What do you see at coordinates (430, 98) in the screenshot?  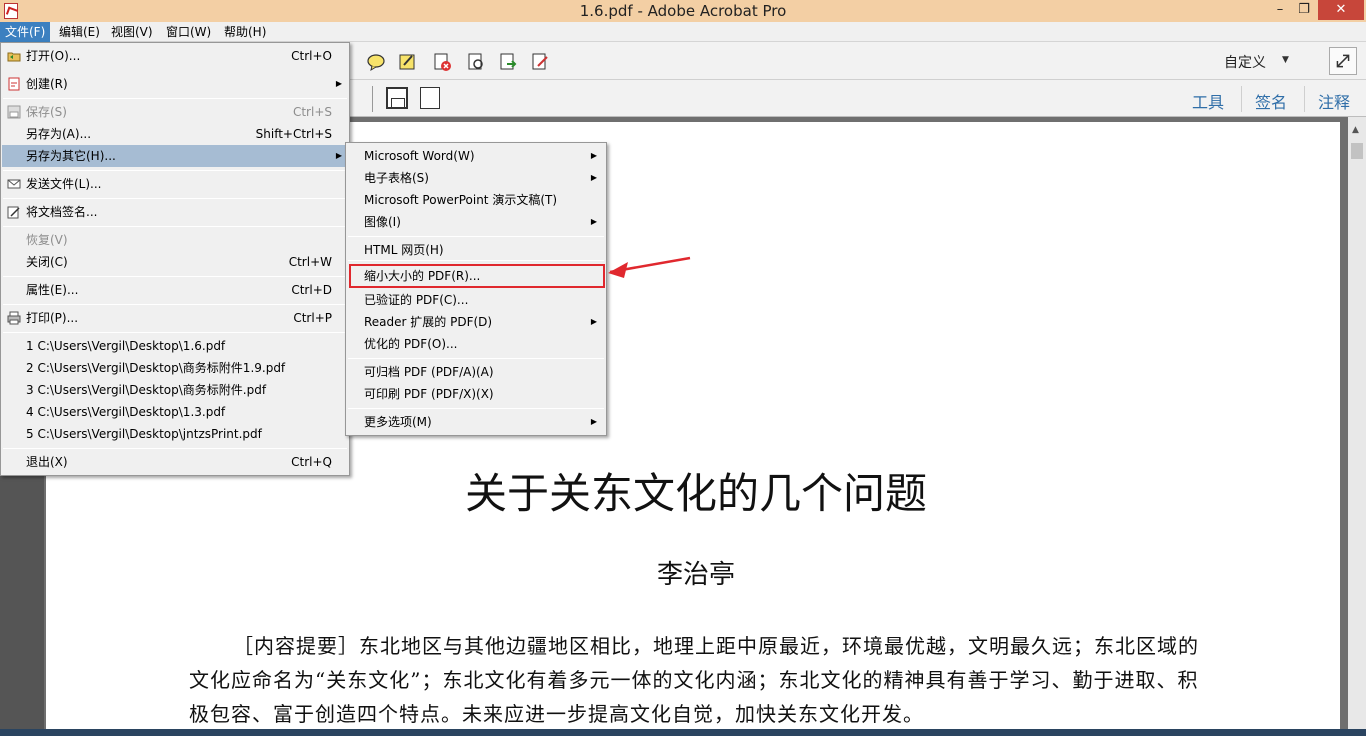 I see `fit-page-icon` at bounding box center [430, 98].